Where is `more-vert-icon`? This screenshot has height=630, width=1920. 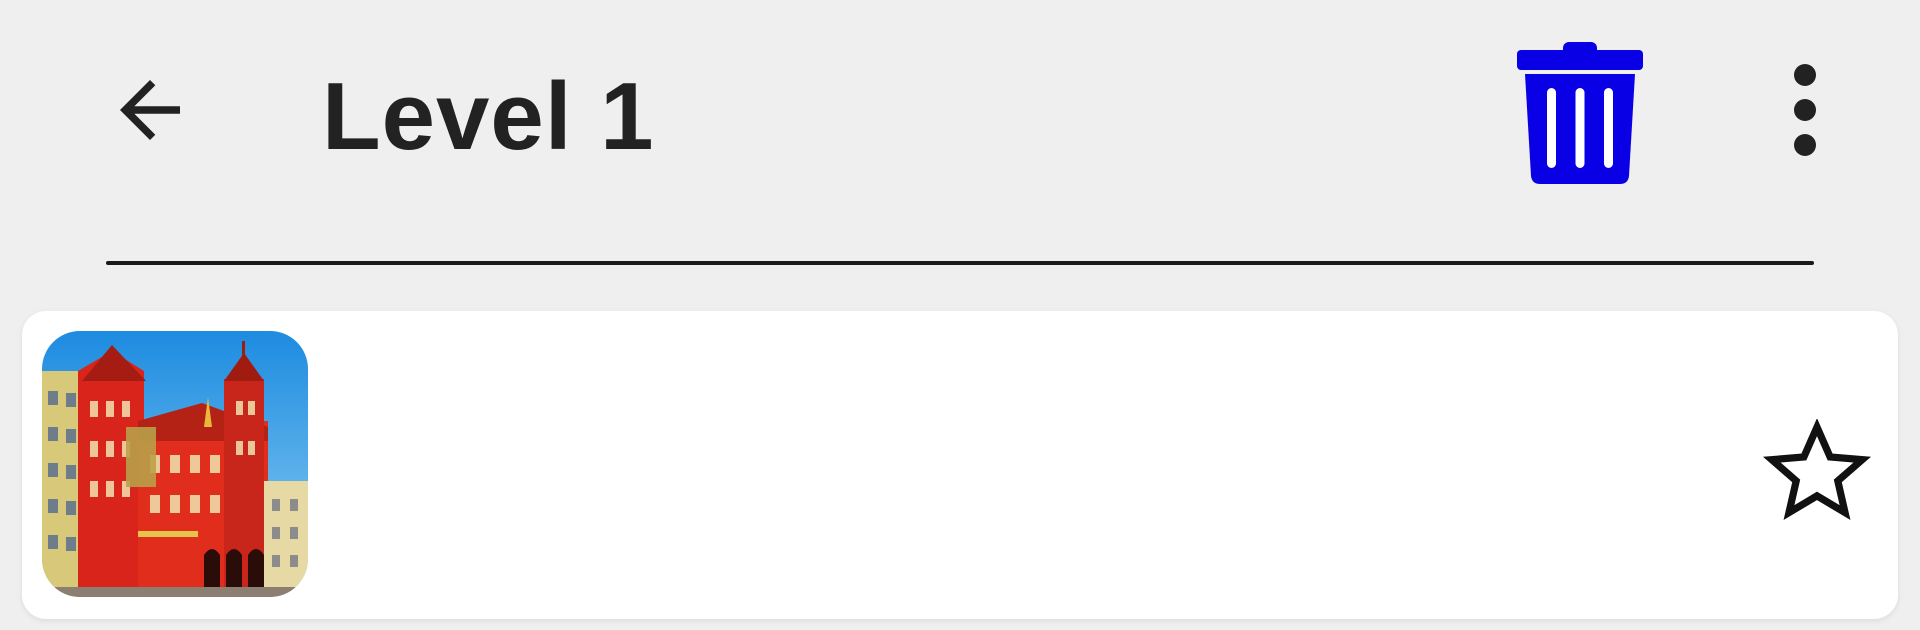
more-vert-icon is located at coordinates (1805, 110).